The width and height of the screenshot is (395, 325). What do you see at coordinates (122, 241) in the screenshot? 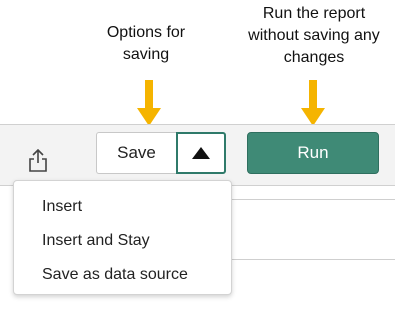
I see `menu-item-insert-and-stay: Insert and Stay` at bounding box center [122, 241].